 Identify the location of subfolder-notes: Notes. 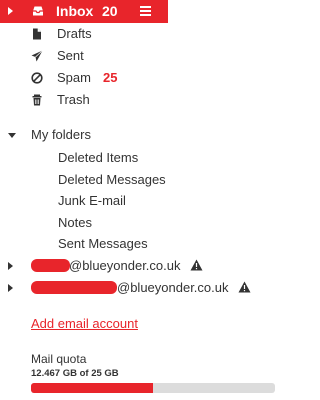
(75, 222).